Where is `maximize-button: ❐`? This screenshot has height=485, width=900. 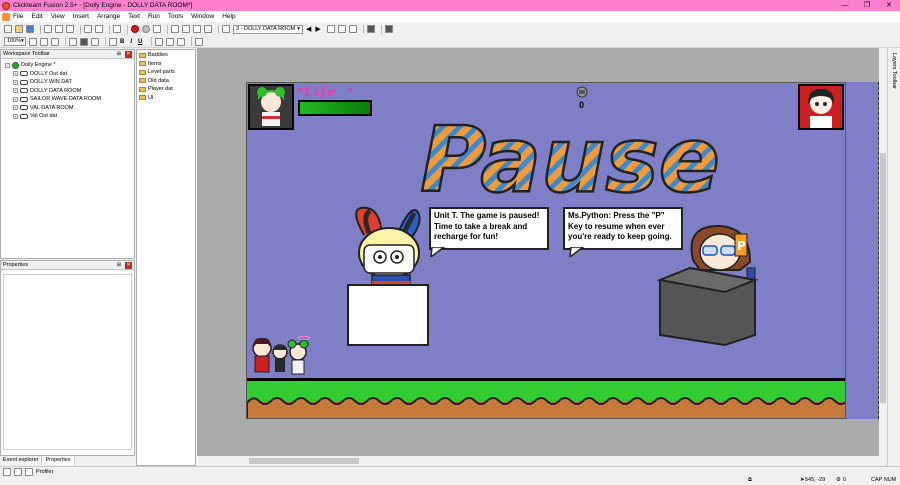
maximize-button: ❐ is located at coordinates (867, 5).